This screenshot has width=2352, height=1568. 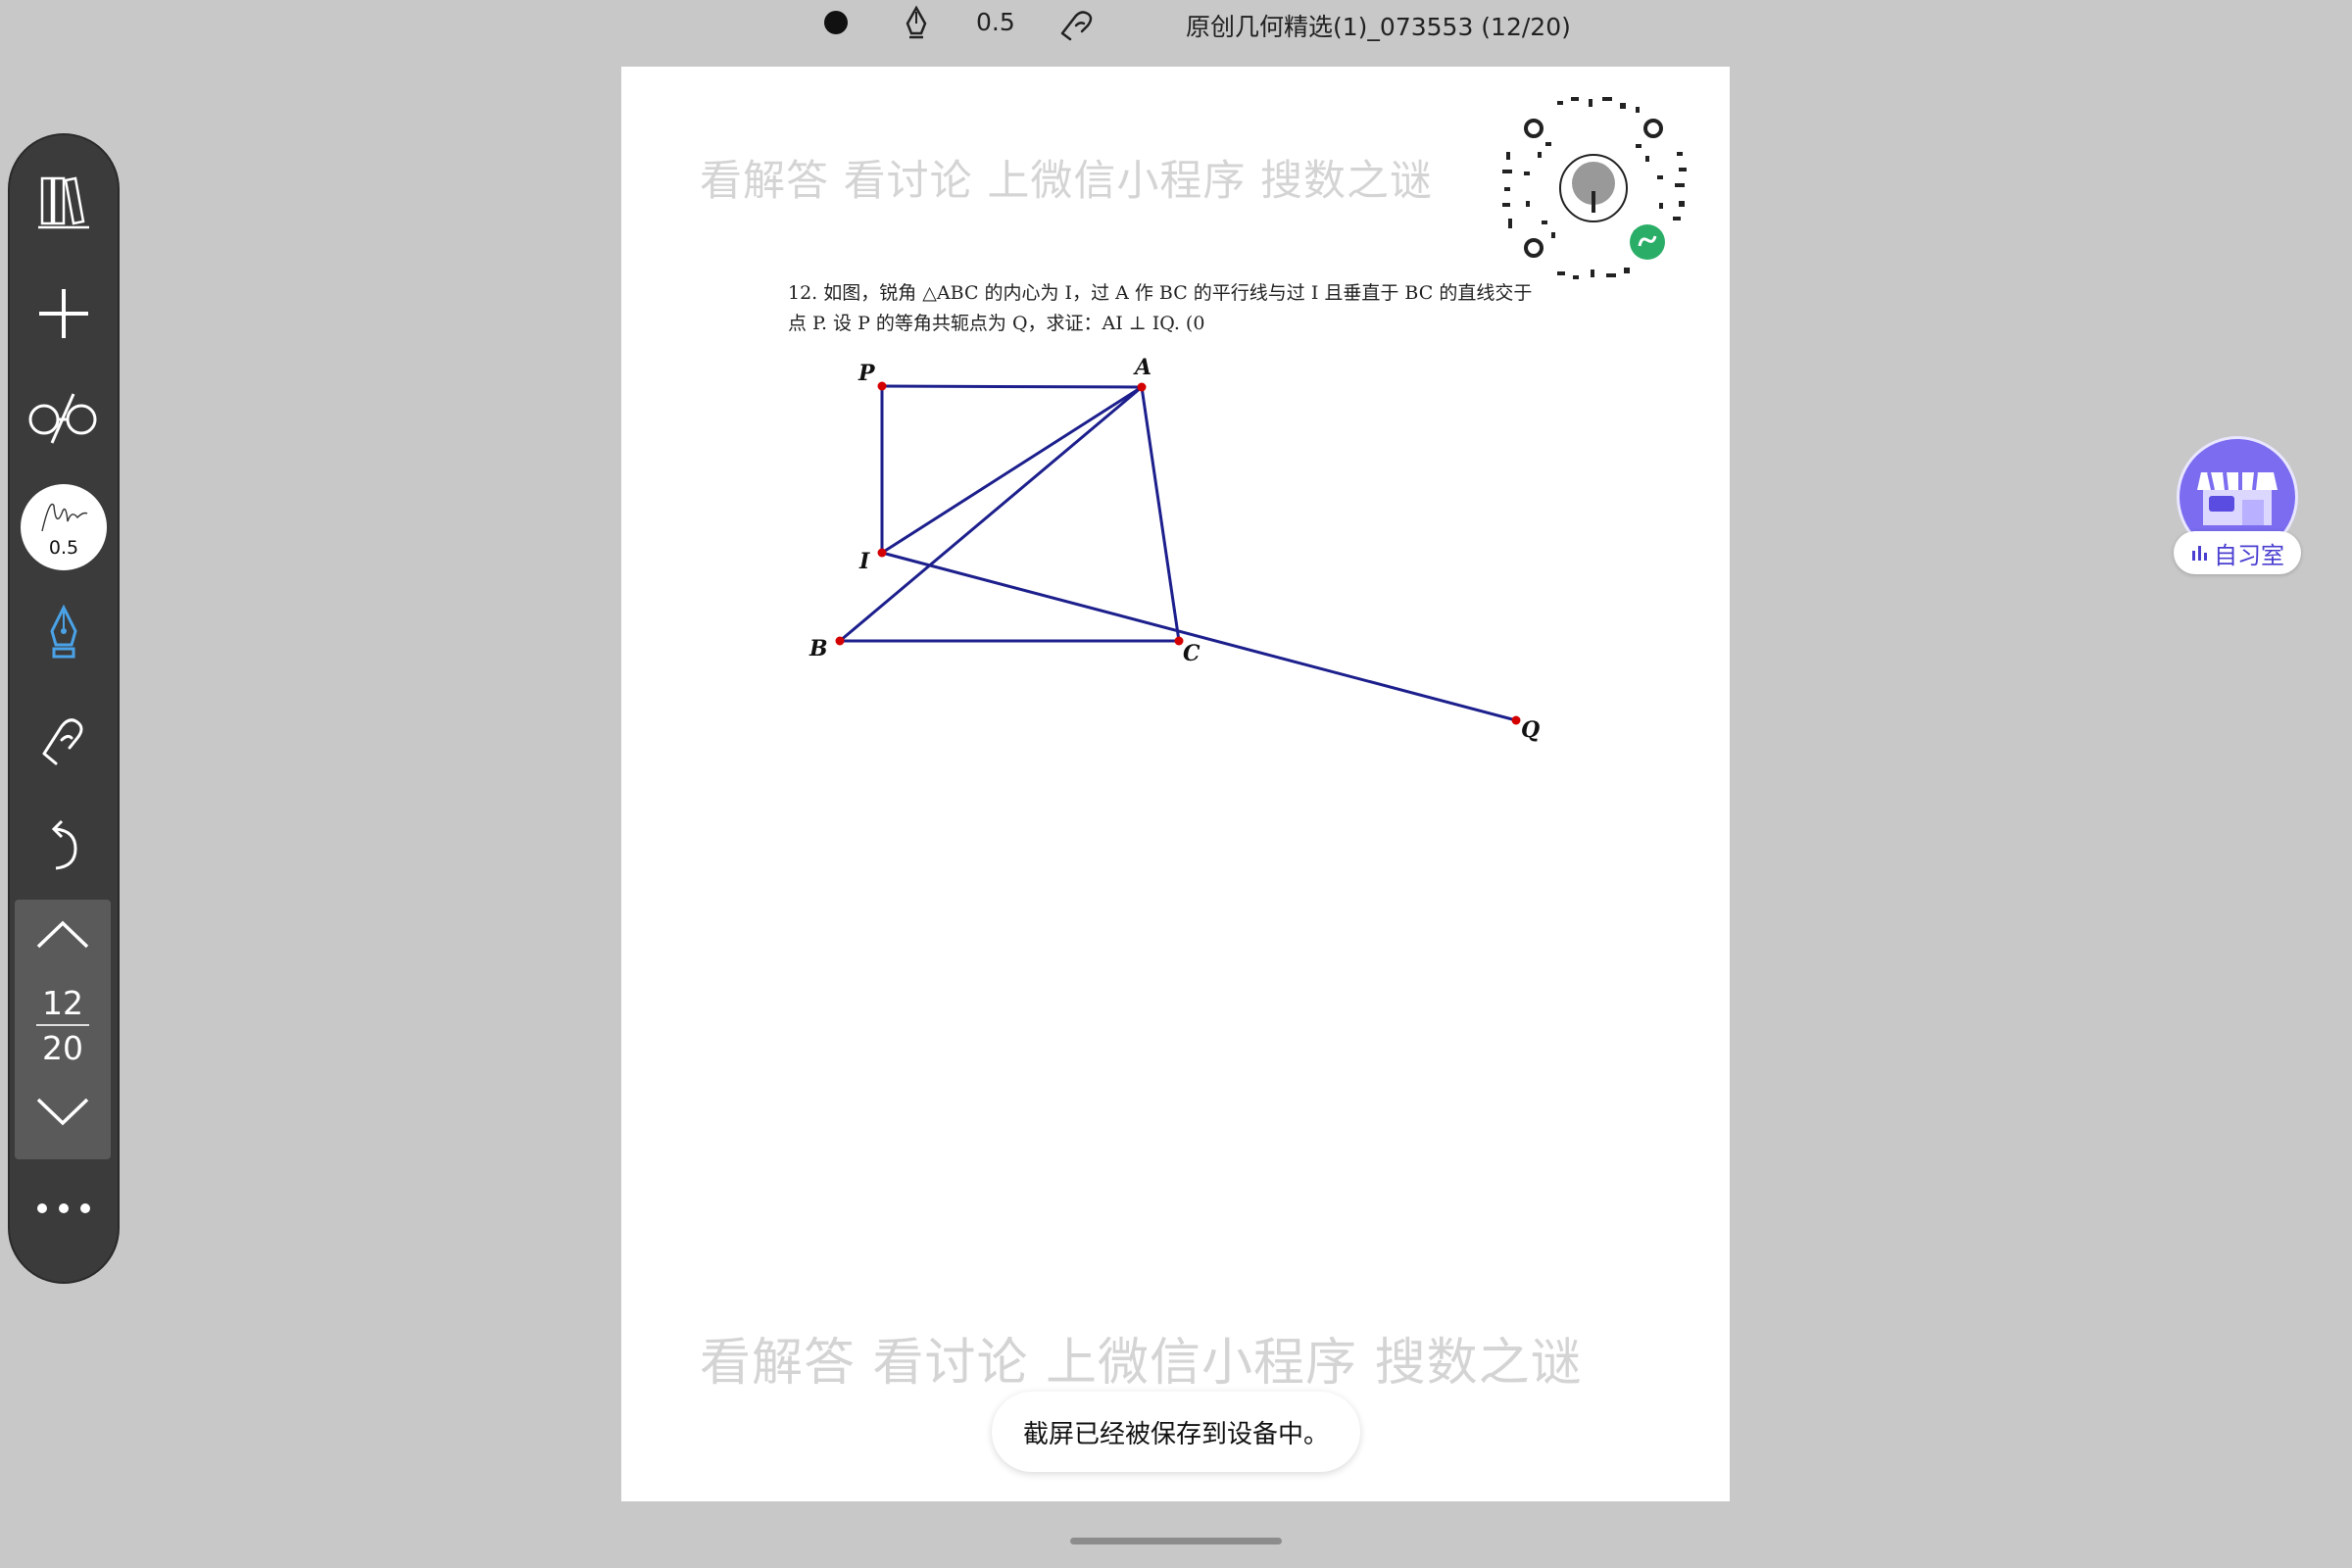 What do you see at coordinates (864, 561) in the screenshot?
I see `label-I: I` at bounding box center [864, 561].